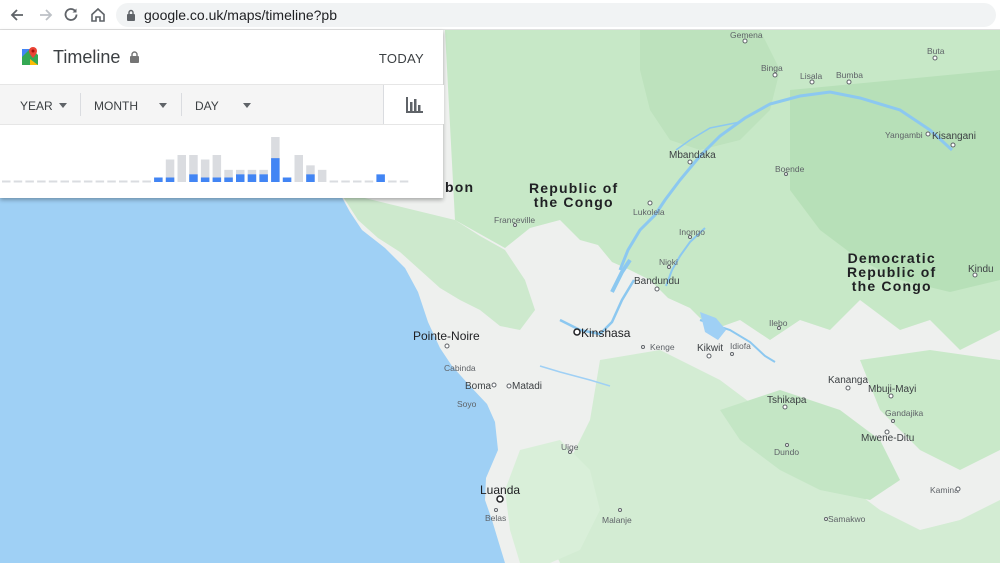 The height and width of the screenshot is (563, 1000). What do you see at coordinates (904, 135) in the screenshot?
I see `place-label: Yangambi` at bounding box center [904, 135].